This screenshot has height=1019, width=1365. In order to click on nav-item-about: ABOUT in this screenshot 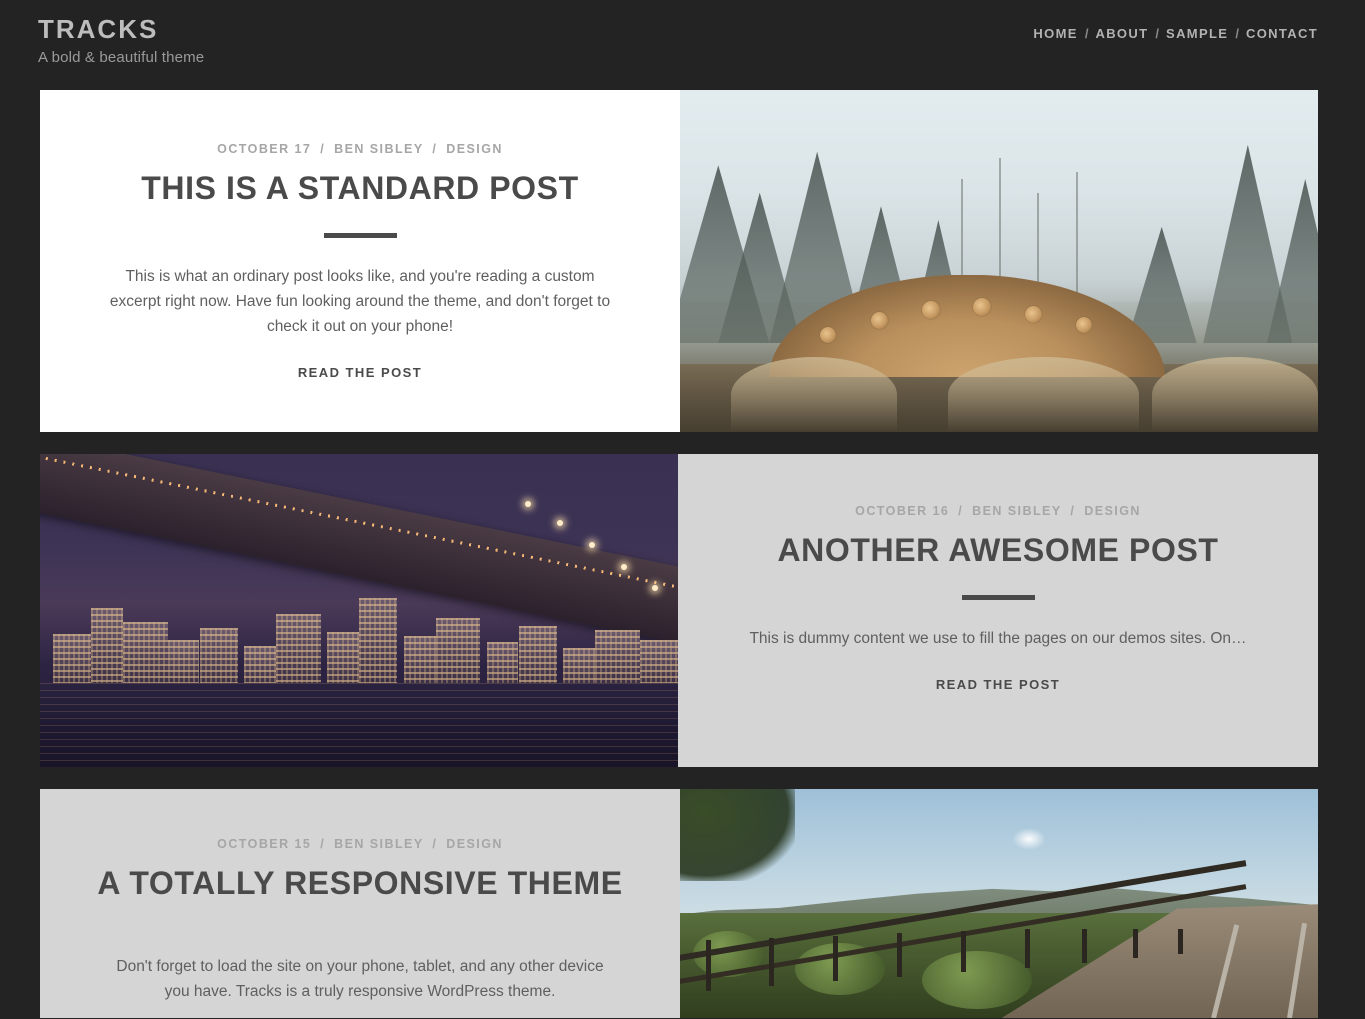, I will do `click(1121, 33)`.